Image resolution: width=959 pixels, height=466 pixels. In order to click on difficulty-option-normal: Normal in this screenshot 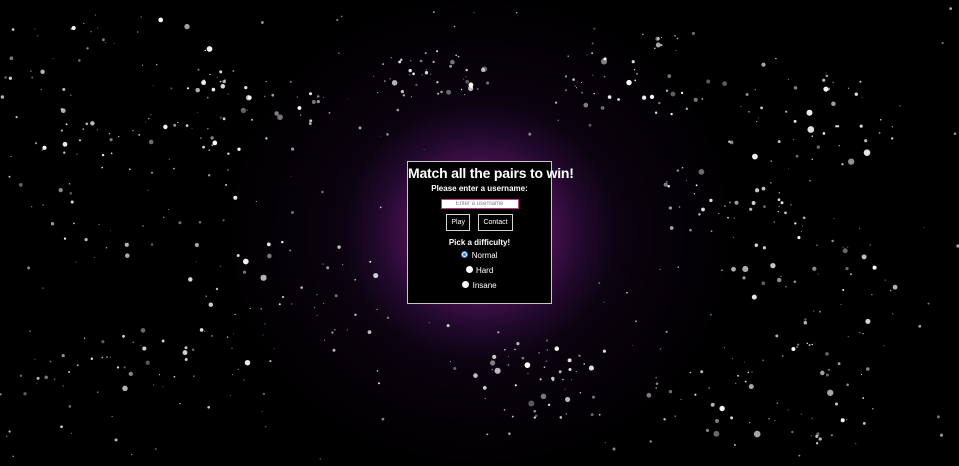, I will do `click(479, 256)`.